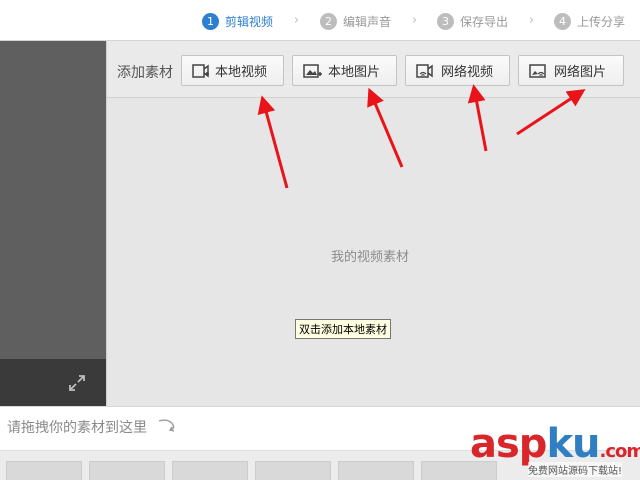 The width and height of the screenshot is (640, 480). What do you see at coordinates (328, 21) in the screenshot?
I see `step-number: 2` at bounding box center [328, 21].